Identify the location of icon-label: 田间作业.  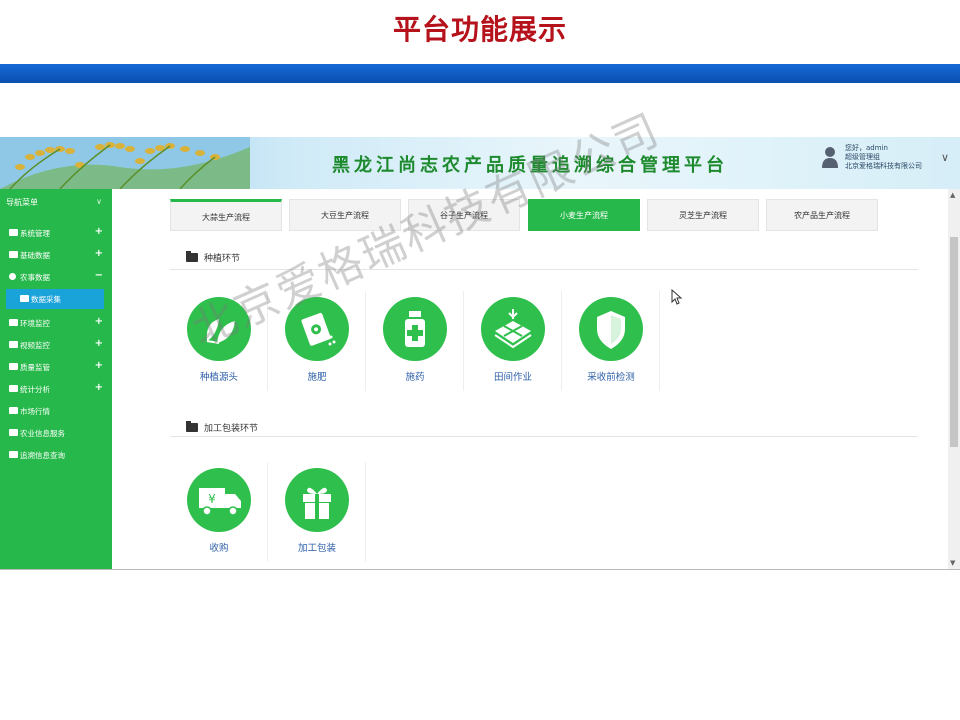
(512, 377).